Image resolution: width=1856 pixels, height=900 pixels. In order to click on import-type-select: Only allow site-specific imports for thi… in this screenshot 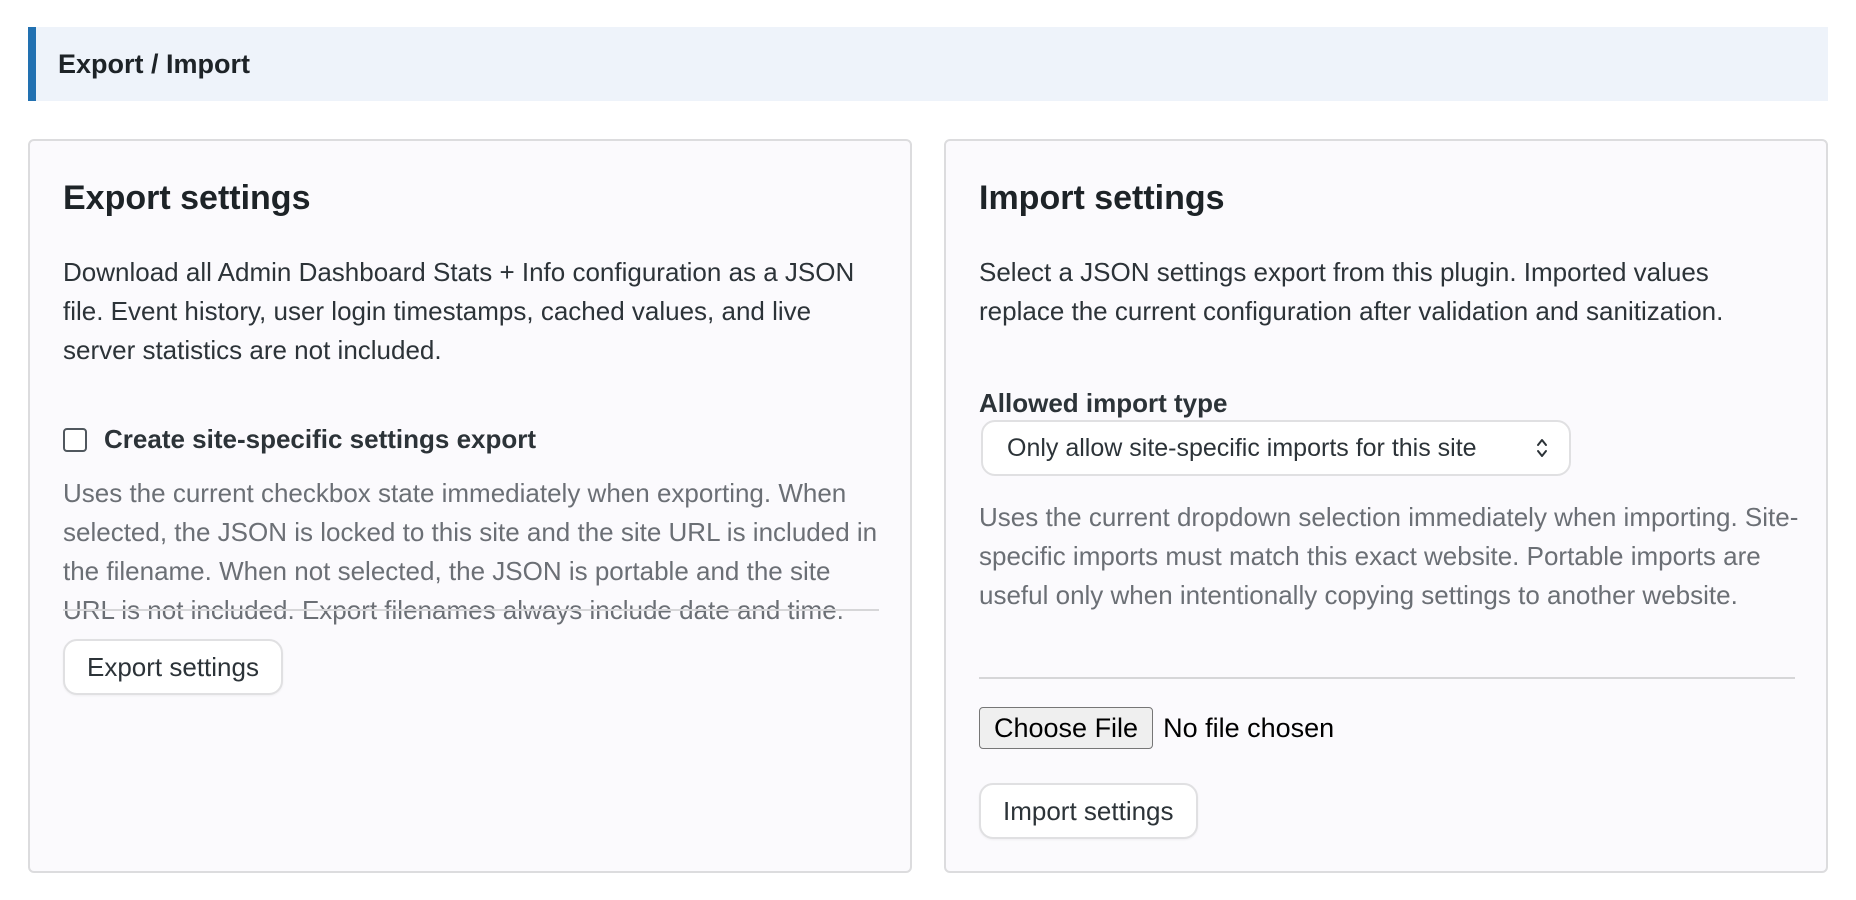, I will do `click(1276, 448)`.